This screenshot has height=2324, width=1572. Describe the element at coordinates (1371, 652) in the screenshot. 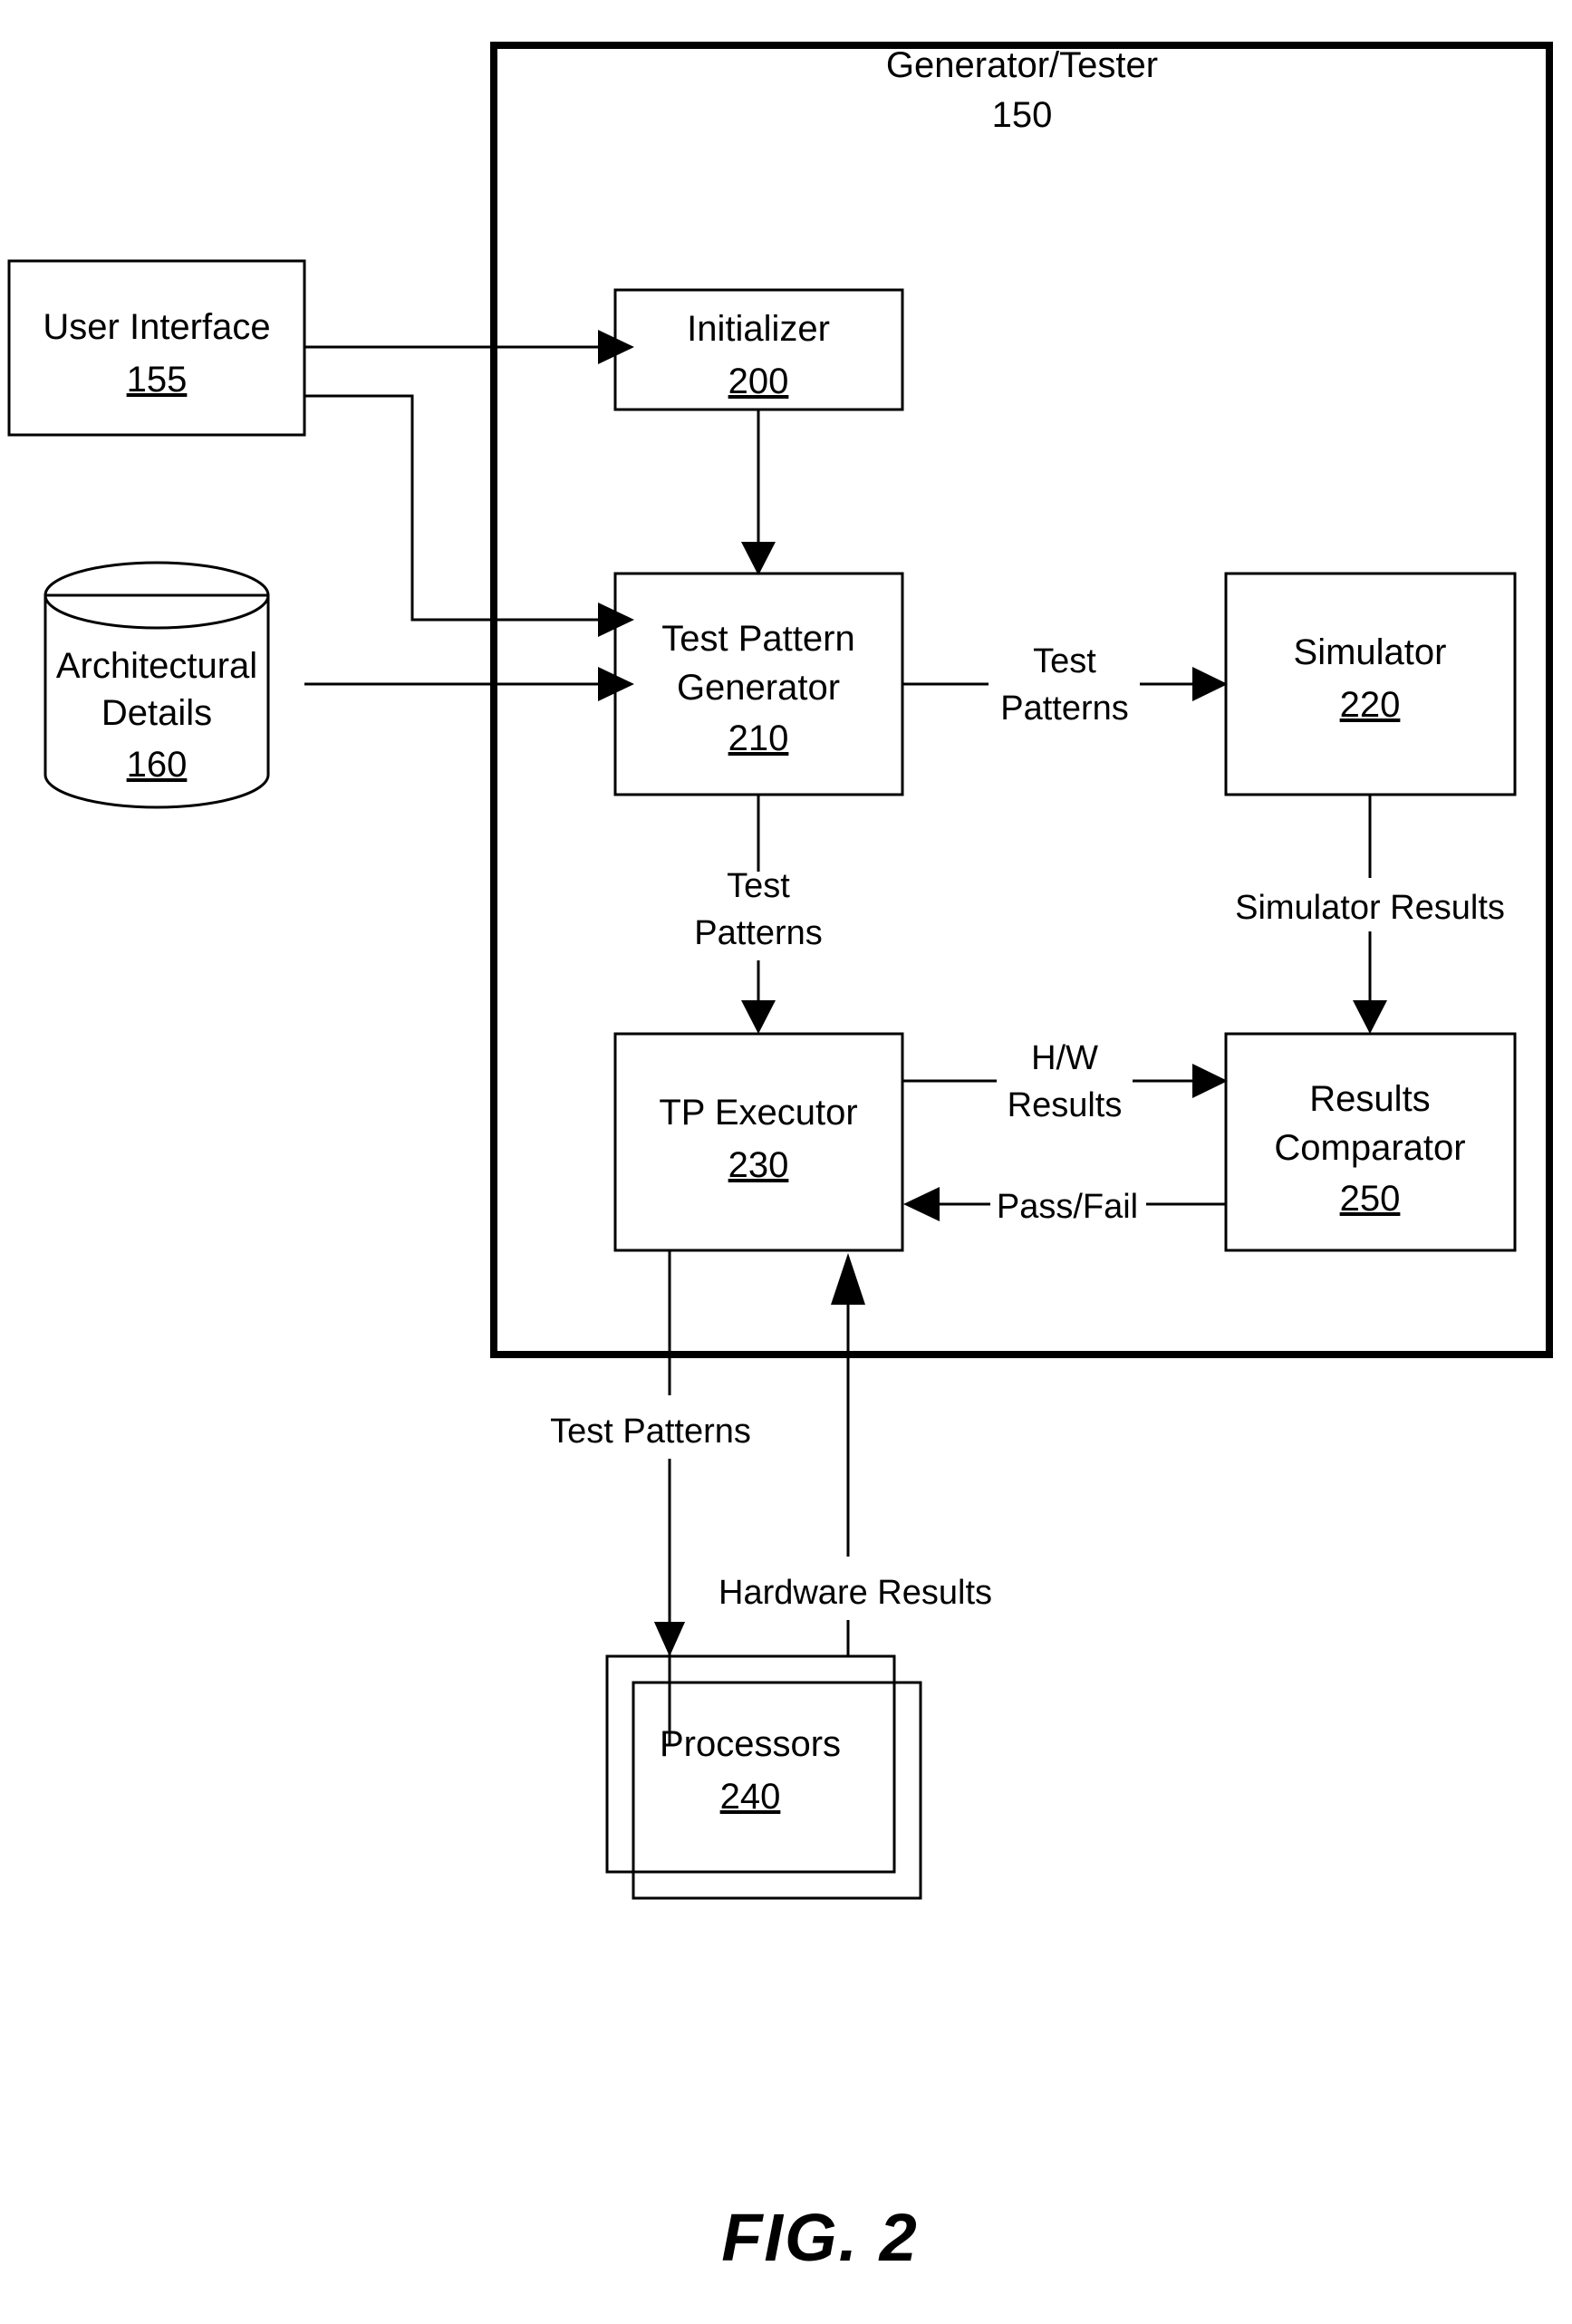

I see `node-label-simulator: Simulator` at that location.